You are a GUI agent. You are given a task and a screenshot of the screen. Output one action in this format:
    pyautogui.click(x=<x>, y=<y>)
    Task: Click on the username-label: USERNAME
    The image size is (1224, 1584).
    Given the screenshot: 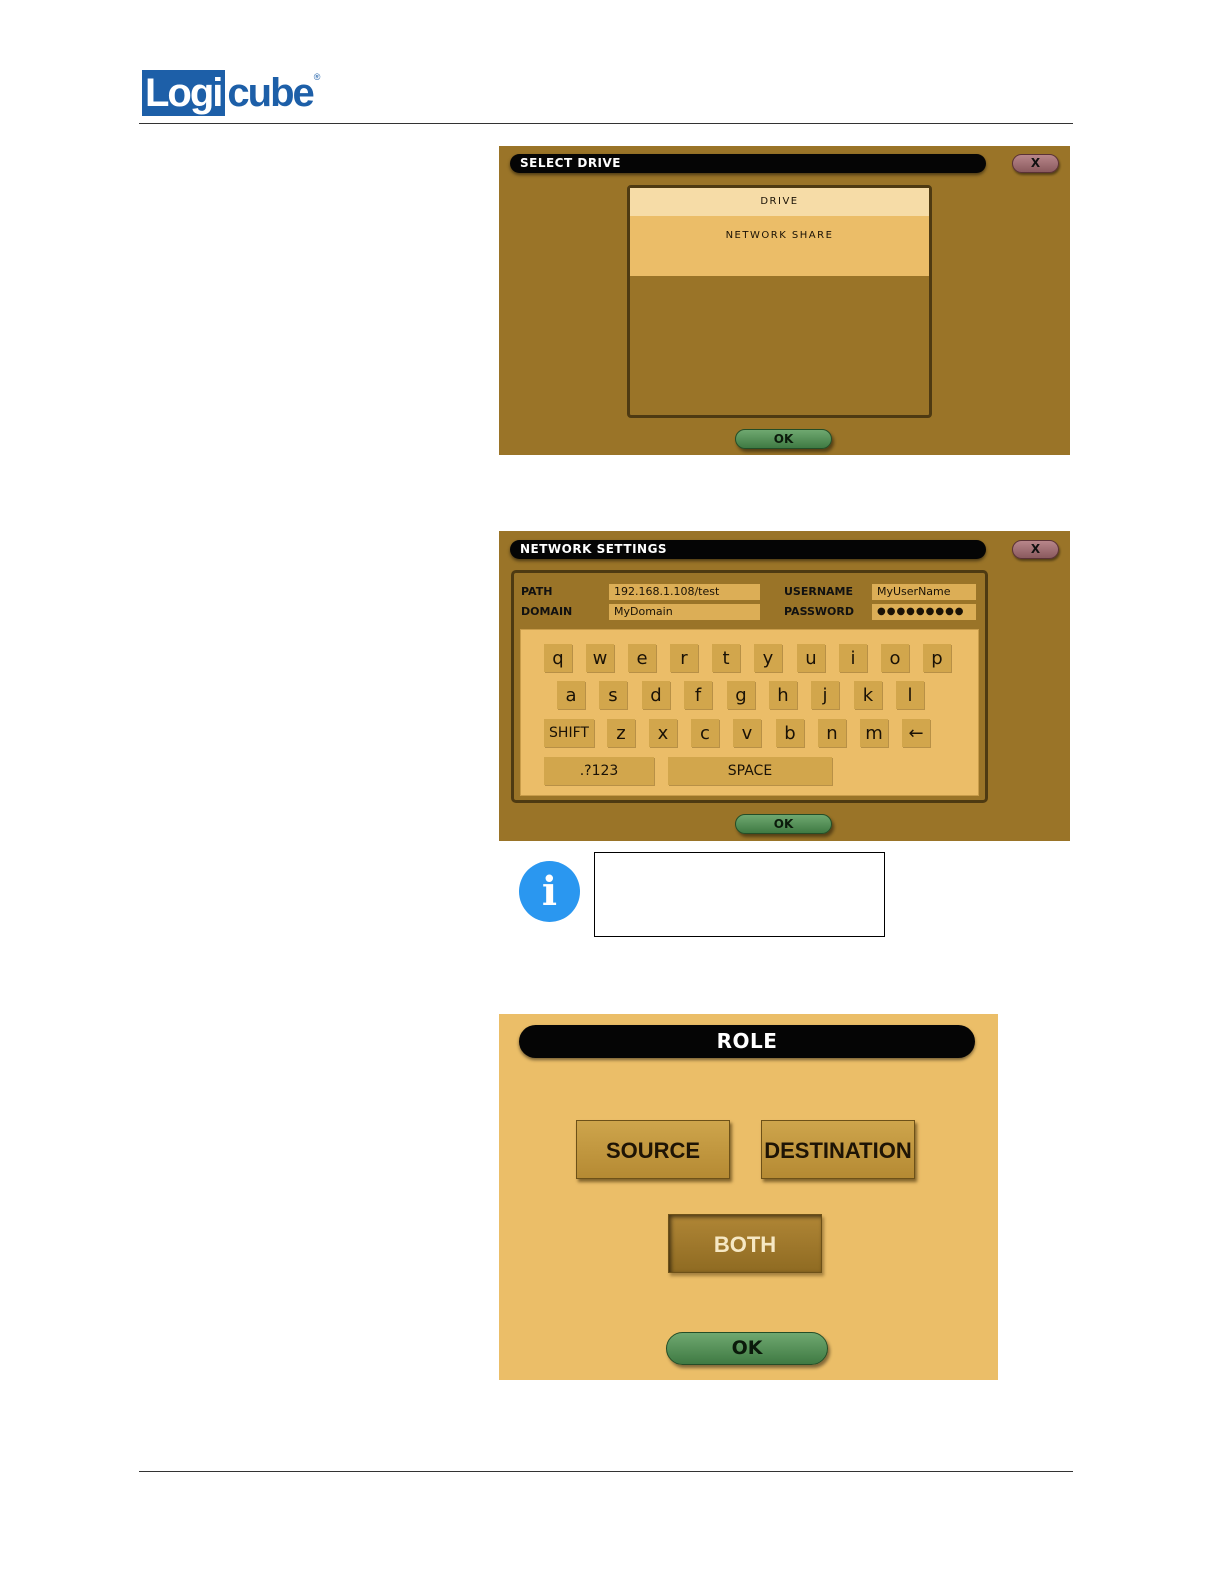 What is the action you would take?
    pyautogui.click(x=819, y=591)
    